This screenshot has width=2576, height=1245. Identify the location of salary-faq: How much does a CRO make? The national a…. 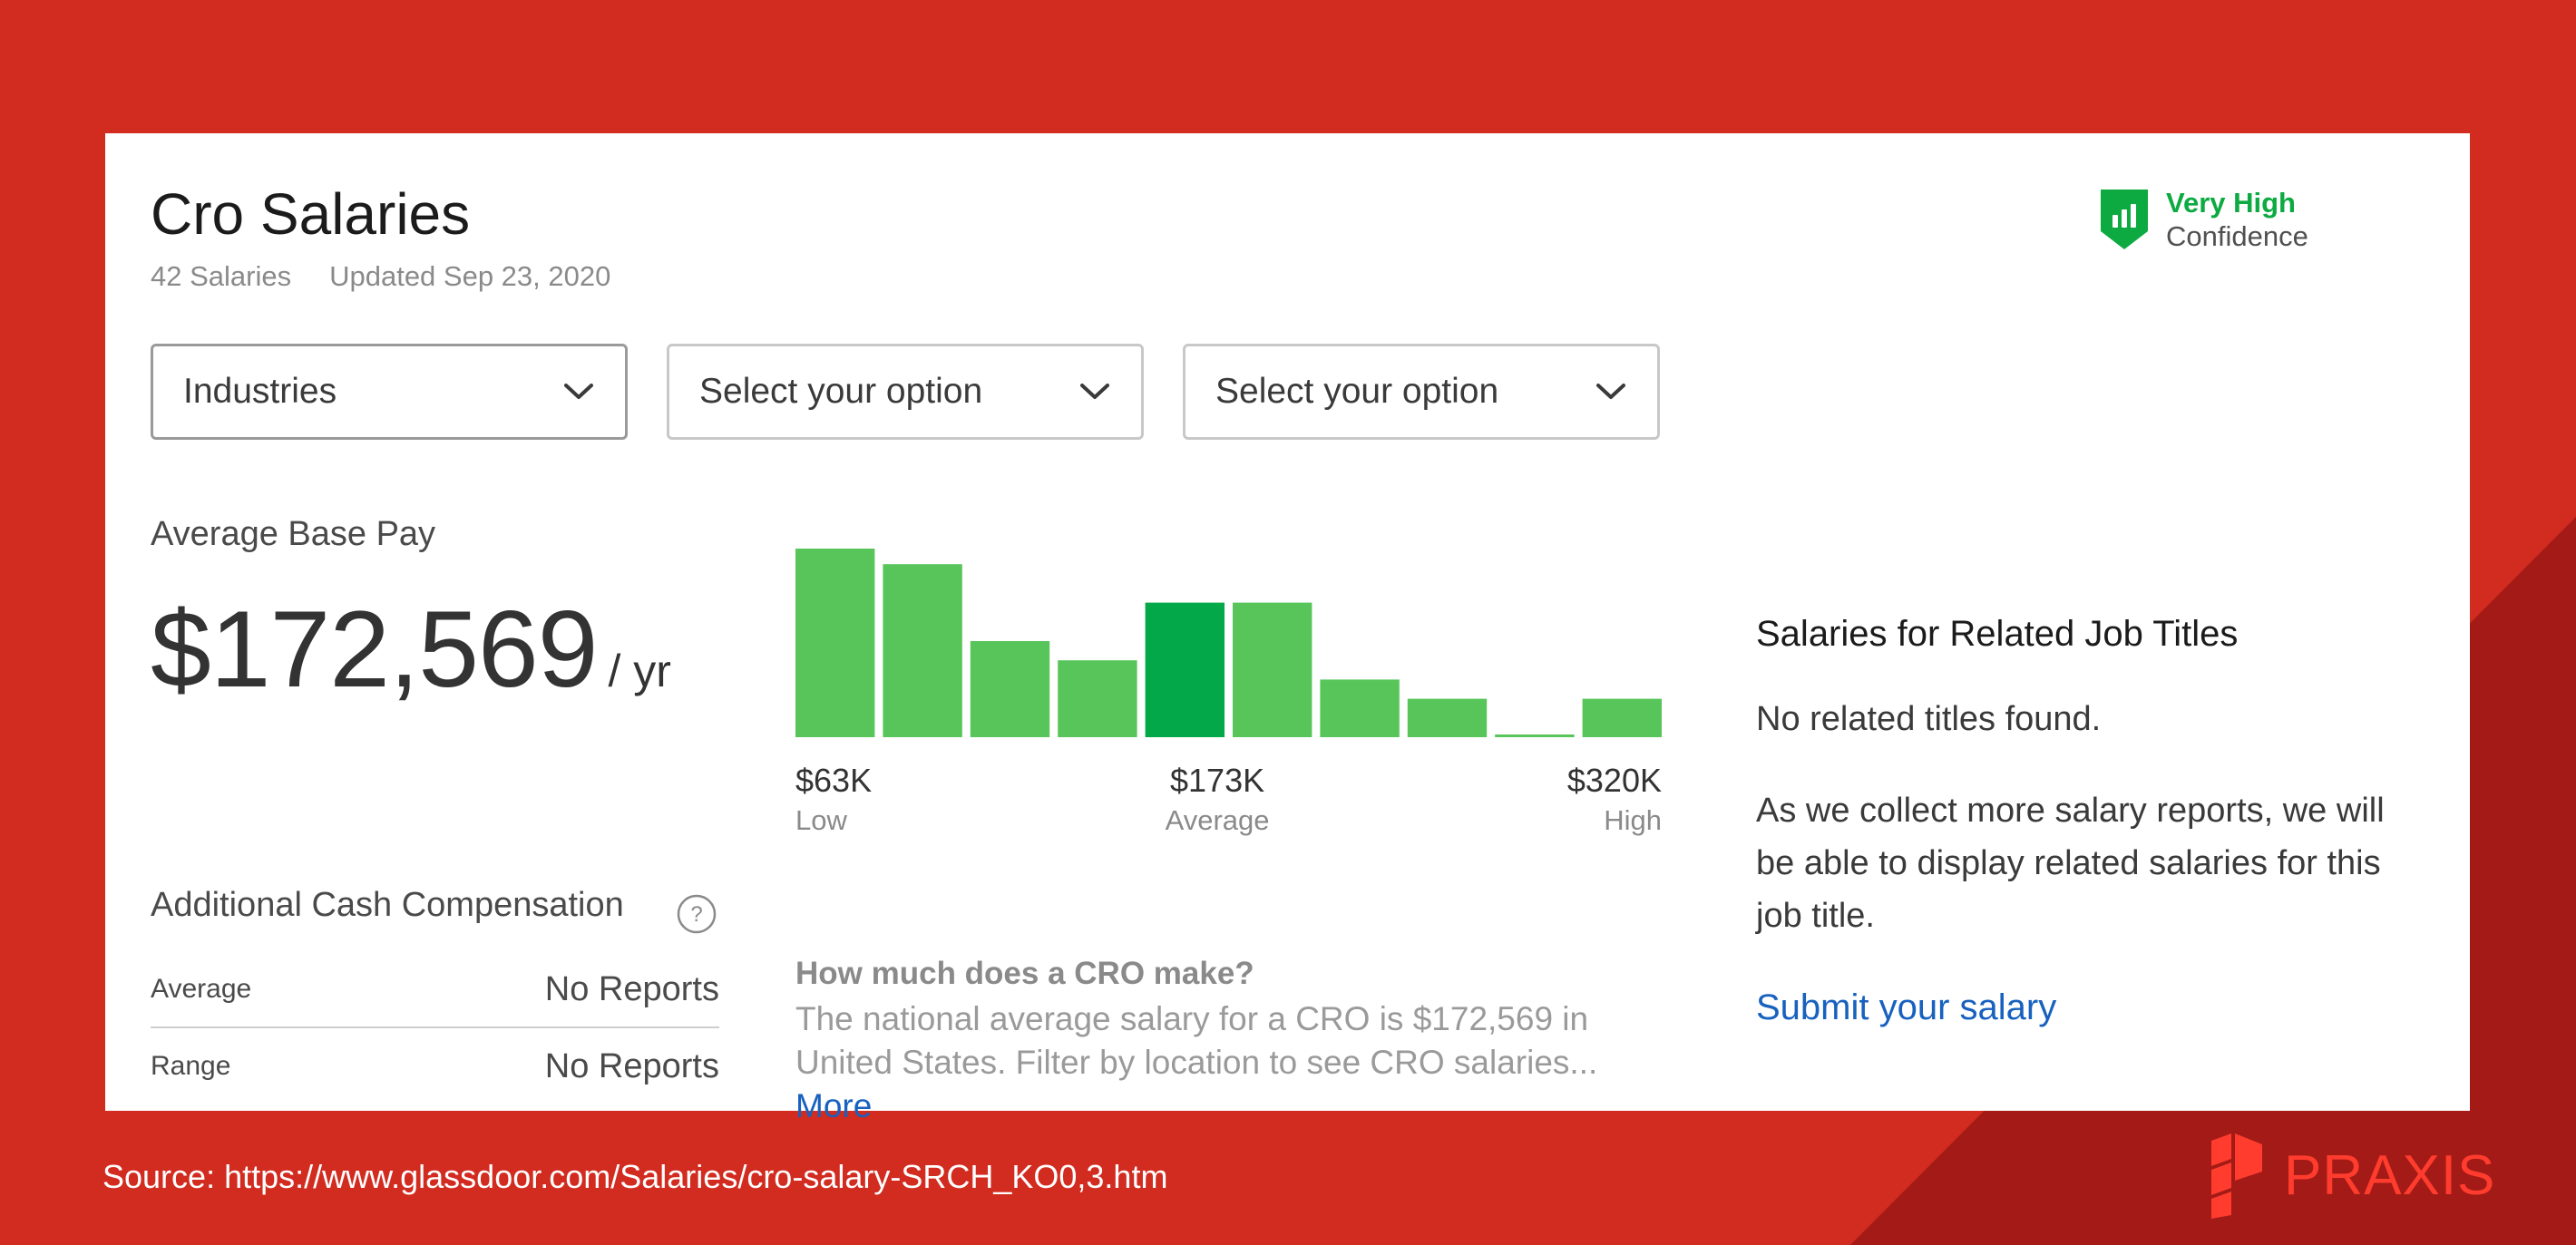
(1230, 1042).